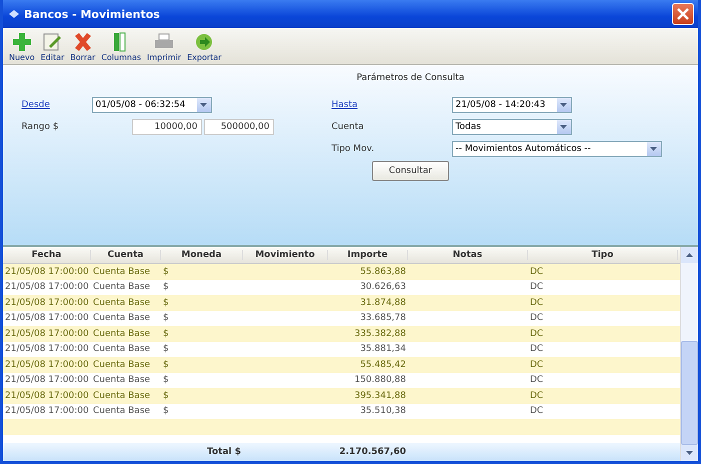  Describe the element at coordinates (224, 452) in the screenshot. I see `total-label: Total $` at that location.